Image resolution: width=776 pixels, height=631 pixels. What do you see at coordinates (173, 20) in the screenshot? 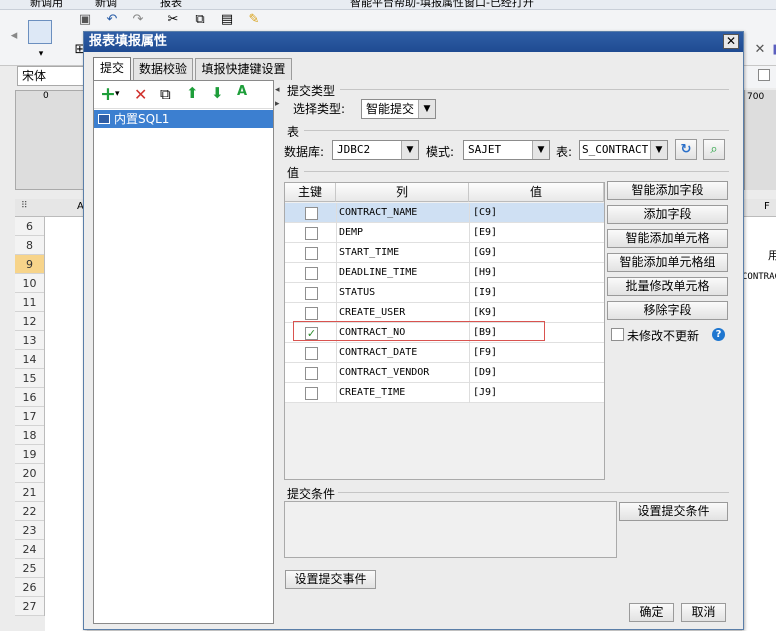
I see `cut-icon: ✂` at bounding box center [173, 20].